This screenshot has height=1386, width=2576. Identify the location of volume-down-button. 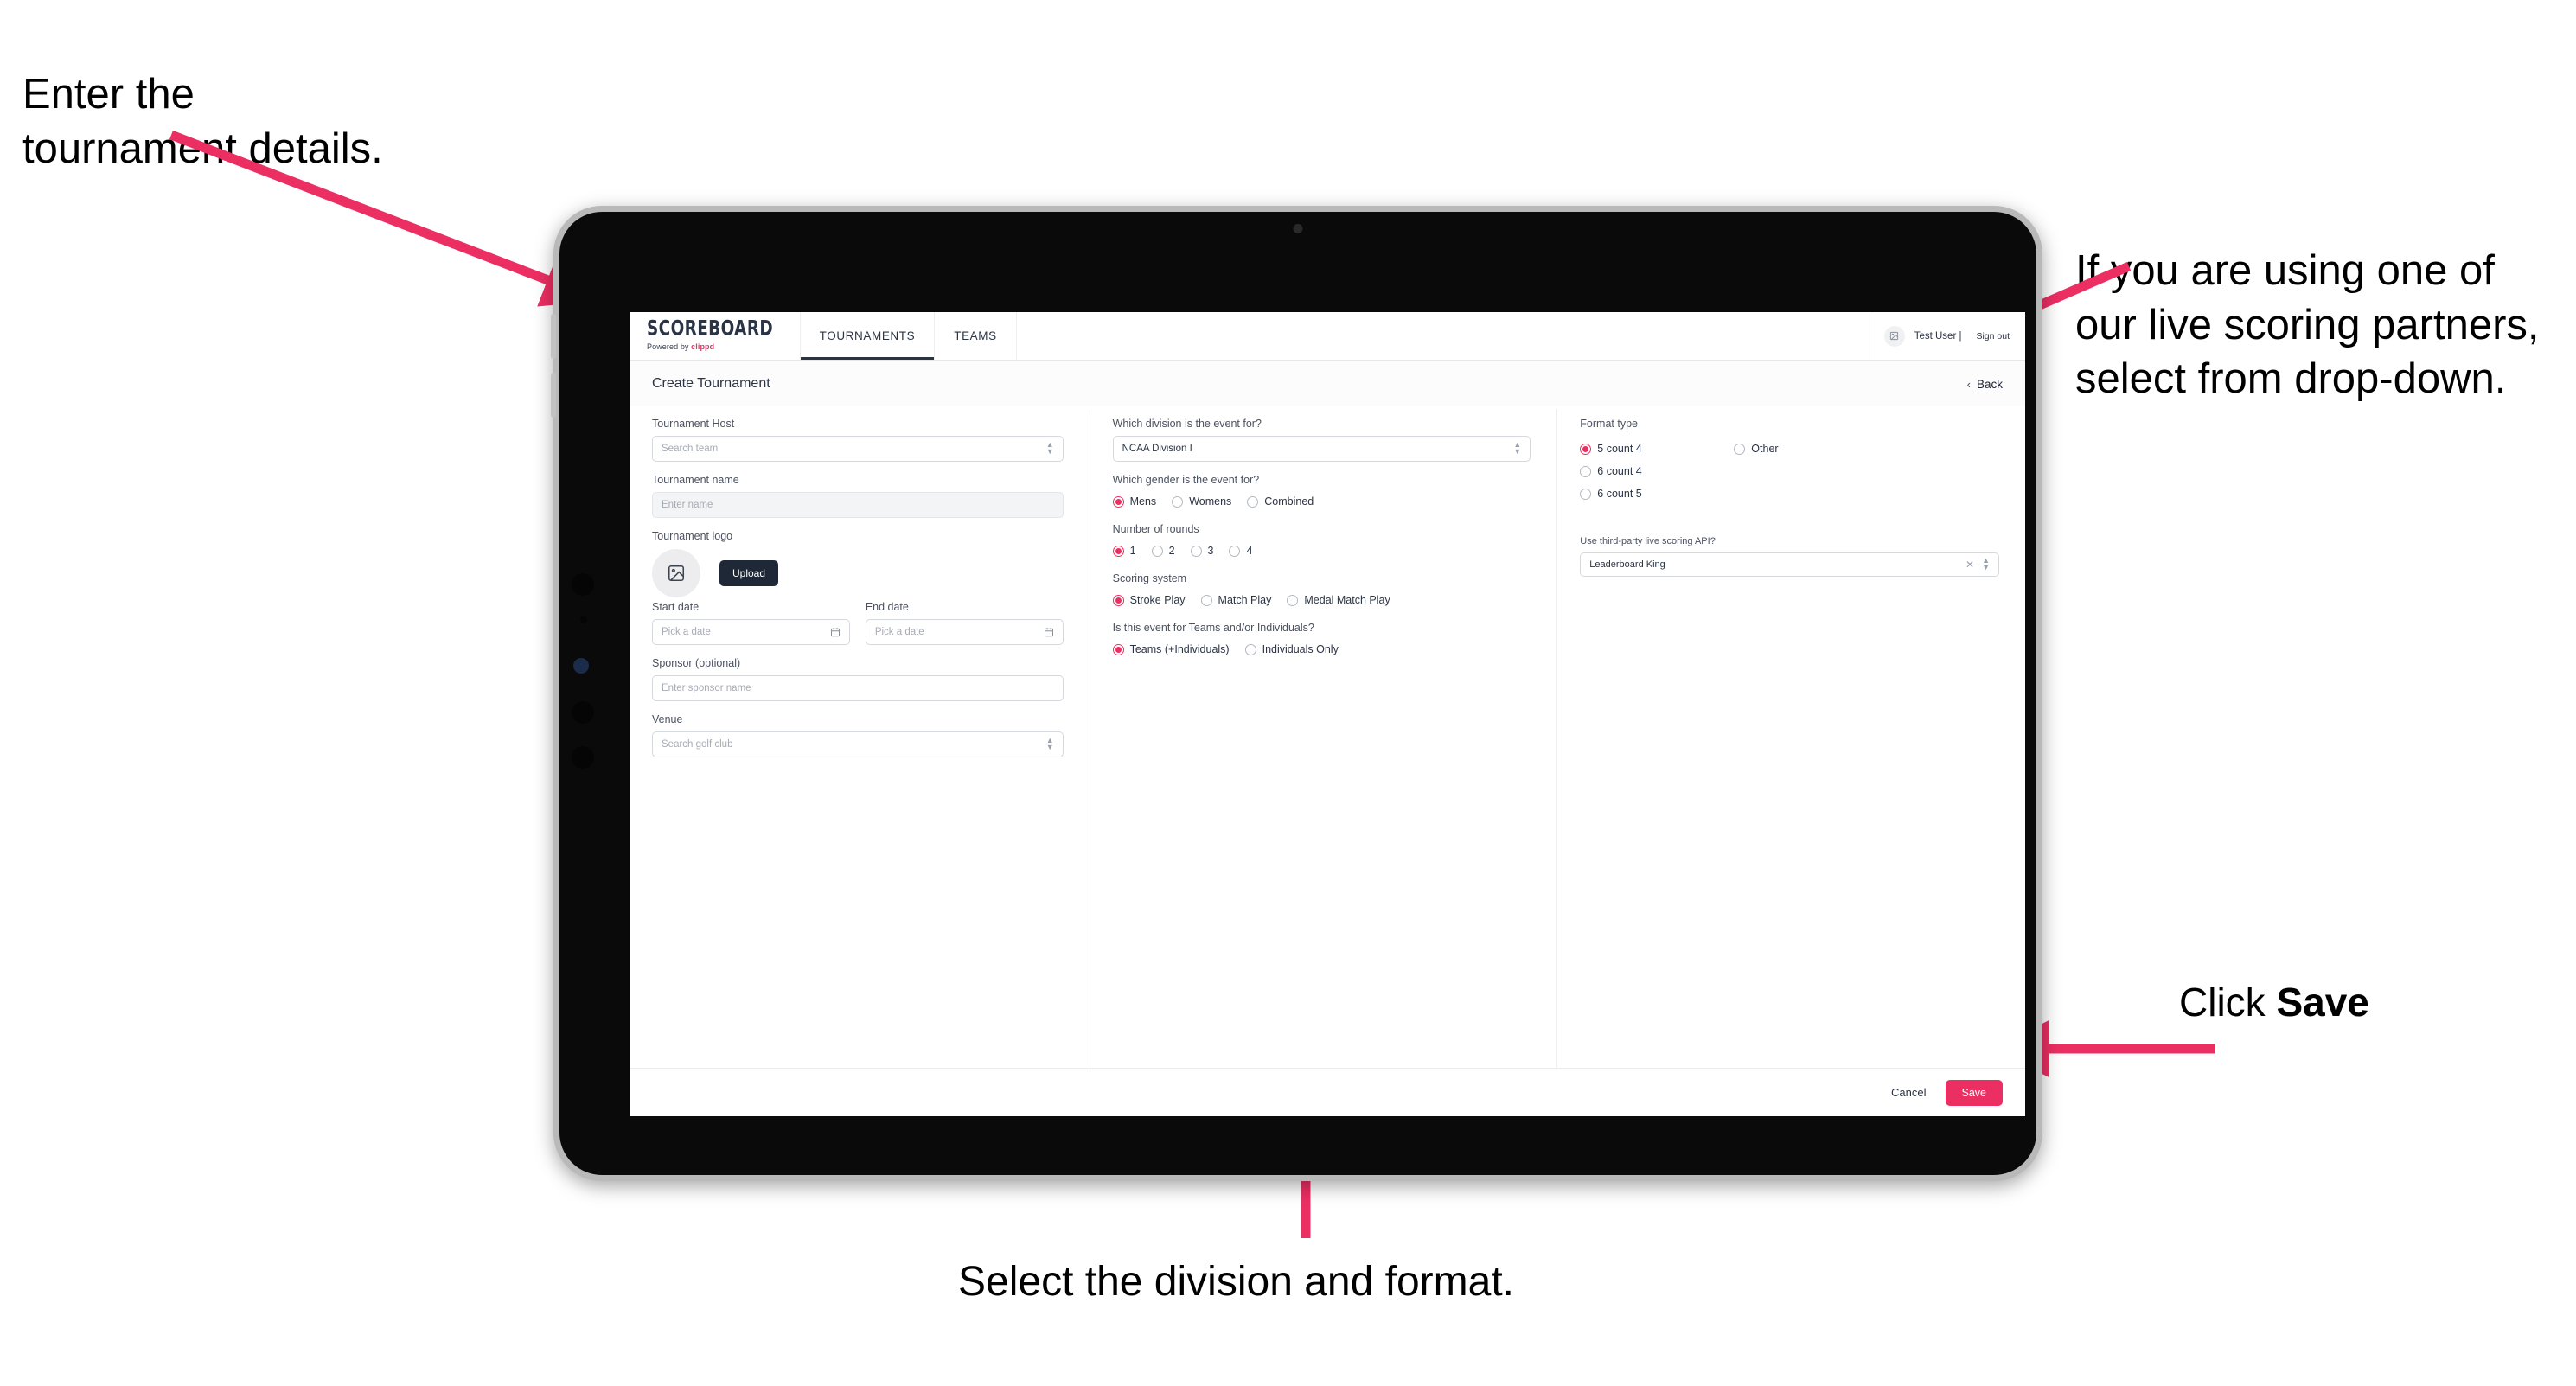
(553, 395).